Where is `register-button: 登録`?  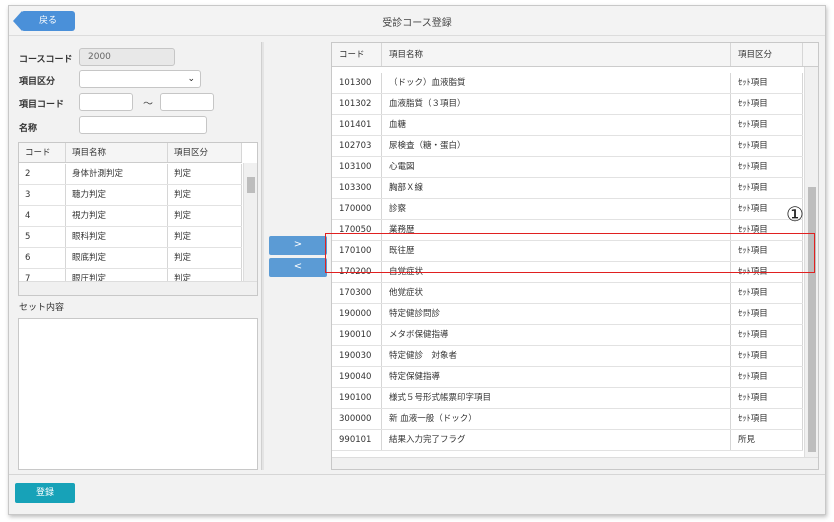 register-button: 登録 is located at coordinates (45, 493).